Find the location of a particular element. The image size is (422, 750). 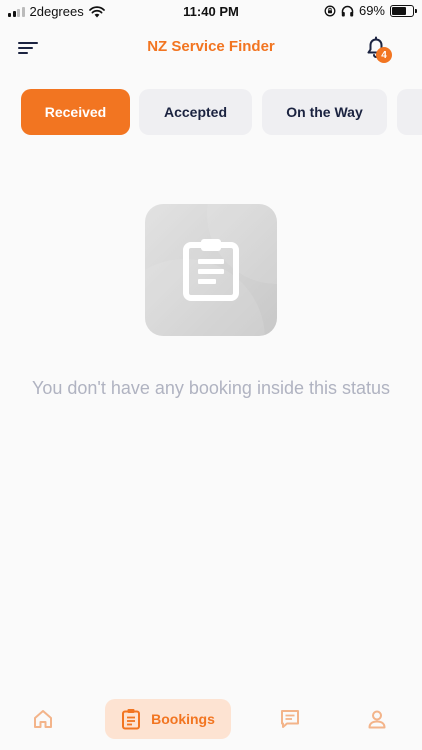

home-icon is located at coordinates (43, 719).